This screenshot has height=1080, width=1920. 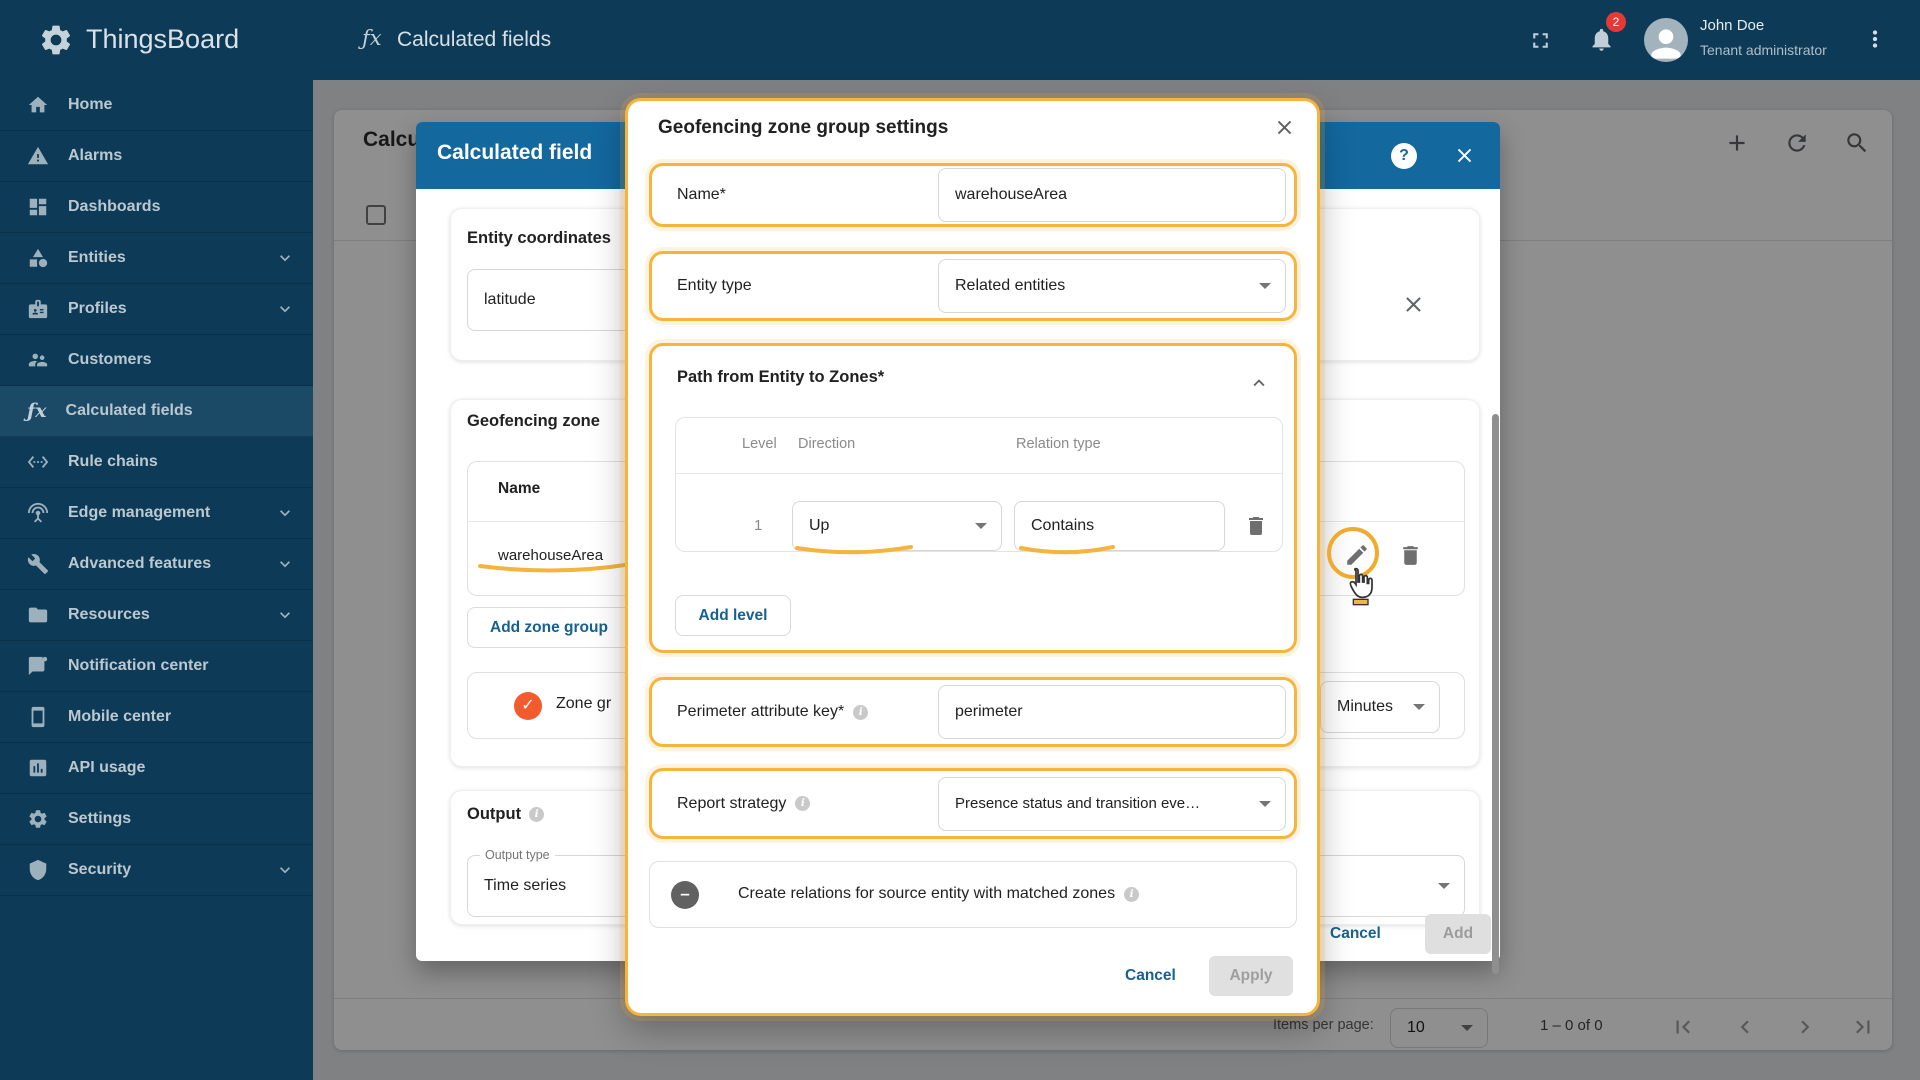 What do you see at coordinates (1380, 707) in the screenshot?
I see `interval-unit-select: Minutes` at bounding box center [1380, 707].